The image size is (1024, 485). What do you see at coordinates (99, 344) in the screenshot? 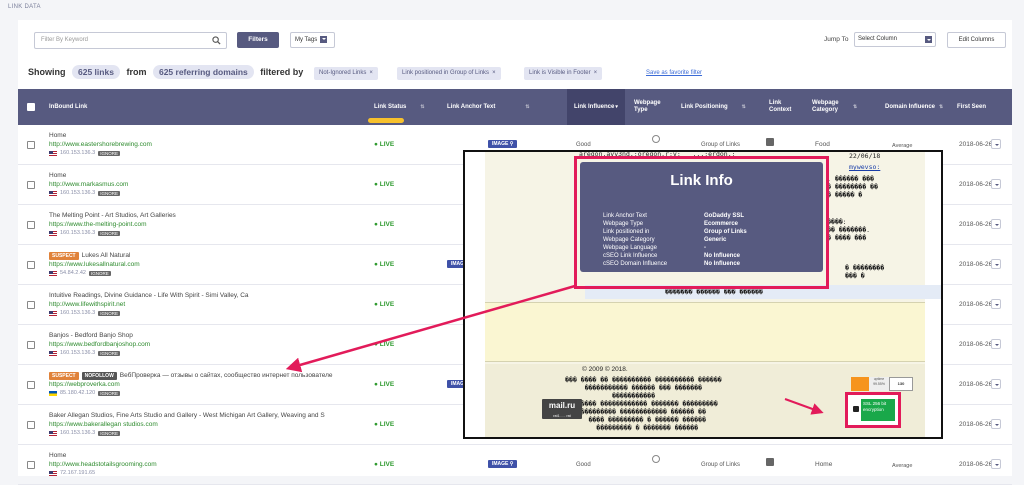
I see `link-url: https://www.bedfordbanjoshop.com` at bounding box center [99, 344].